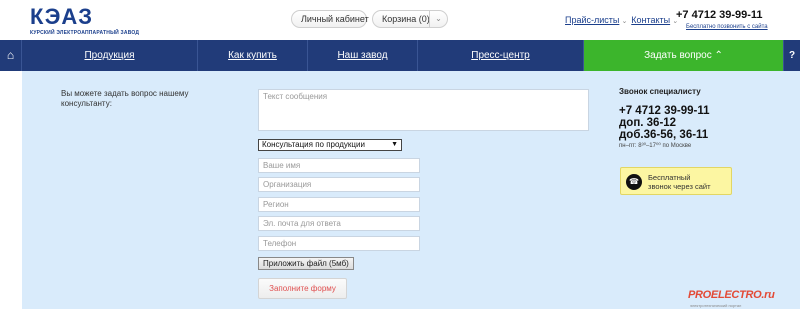 The width and height of the screenshot is (800, 319). What do you see at coordinates (669, 177) in the screenshot?
I see `free-call-line: Бесплатный` at bounding box center [669, 177].